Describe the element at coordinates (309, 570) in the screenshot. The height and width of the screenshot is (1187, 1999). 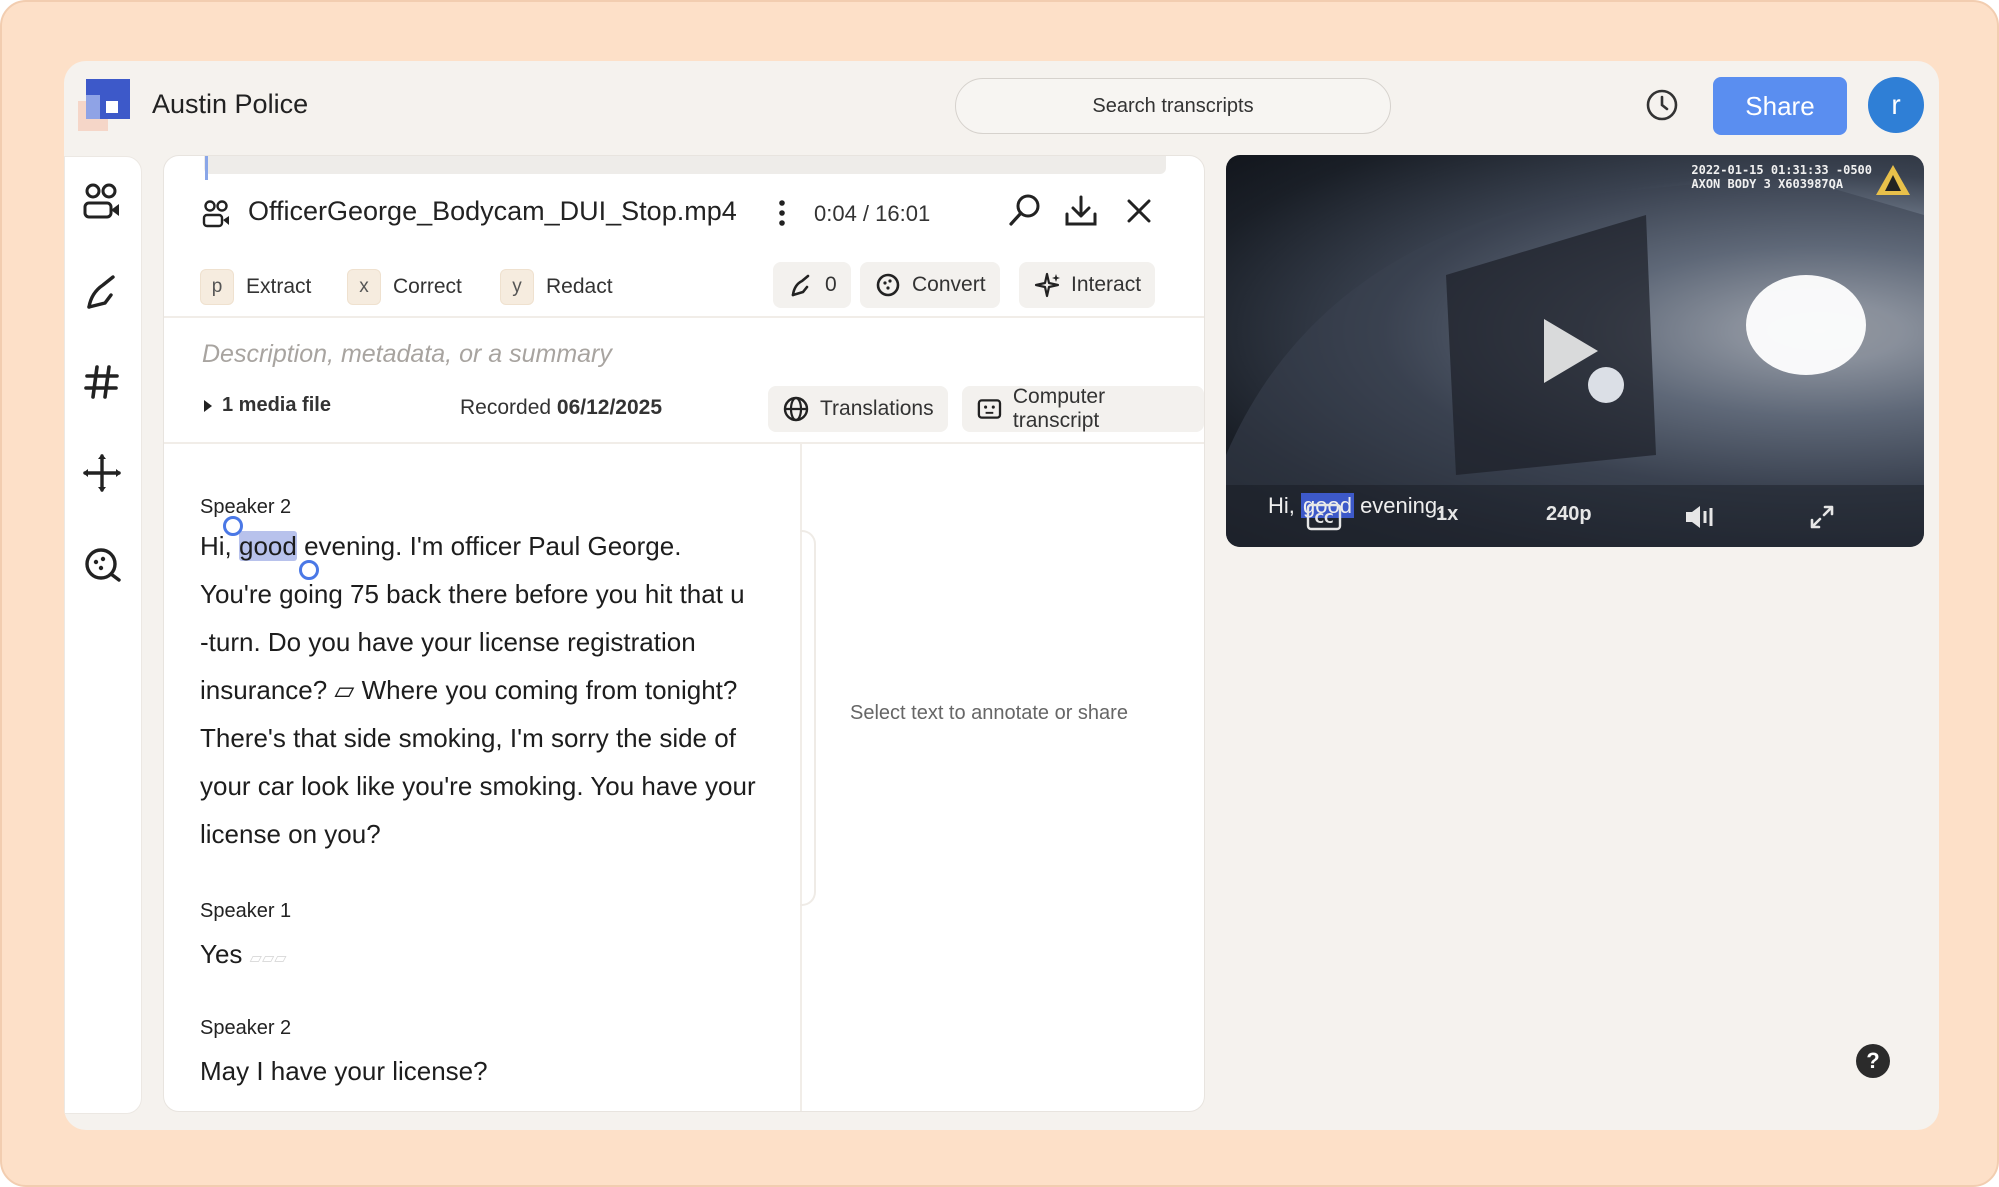
I see `selection-end-handle` at that location.